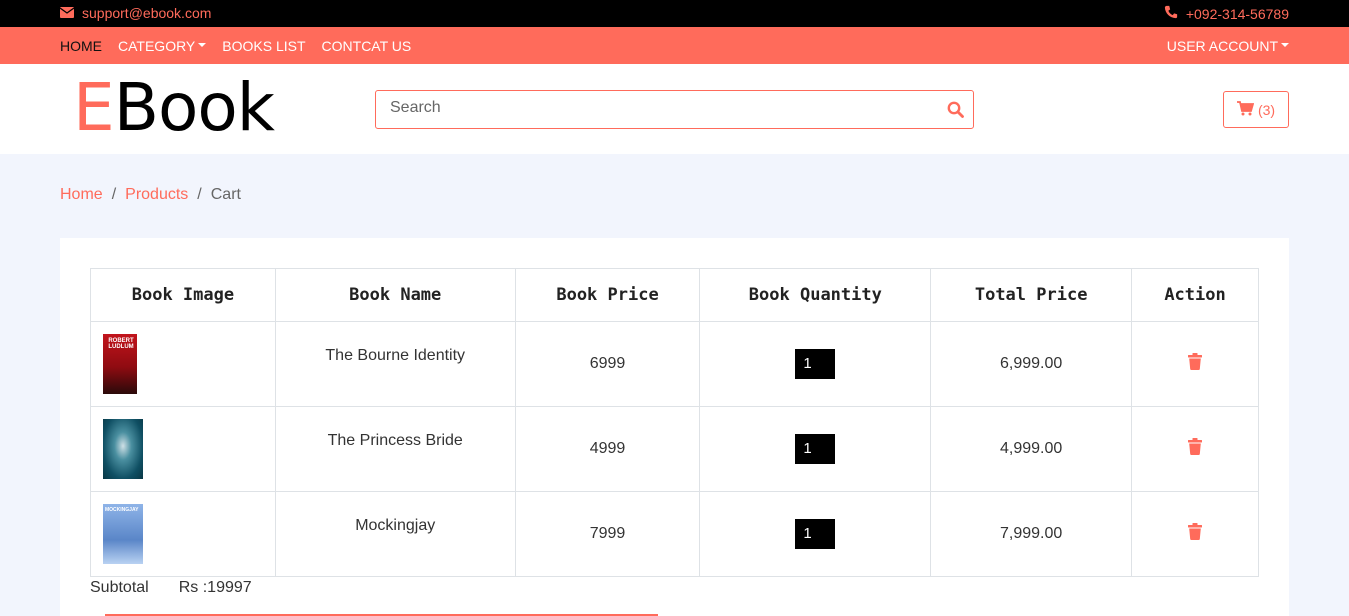  What do you see at coordinates (1245, 109) in the screenshot?
I see `cart-icon` at bounding box center [1245, 109].